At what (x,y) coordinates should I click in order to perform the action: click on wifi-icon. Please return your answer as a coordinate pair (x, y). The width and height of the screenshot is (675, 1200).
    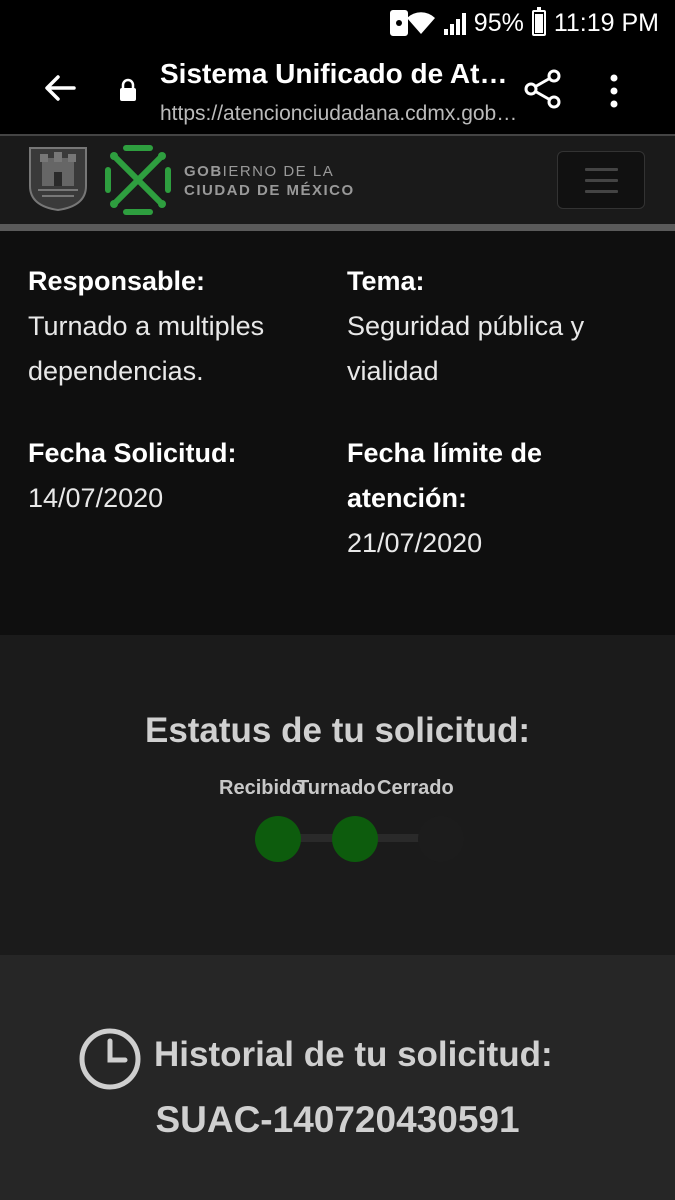
    Looking at the image, I should click on (420, 23).